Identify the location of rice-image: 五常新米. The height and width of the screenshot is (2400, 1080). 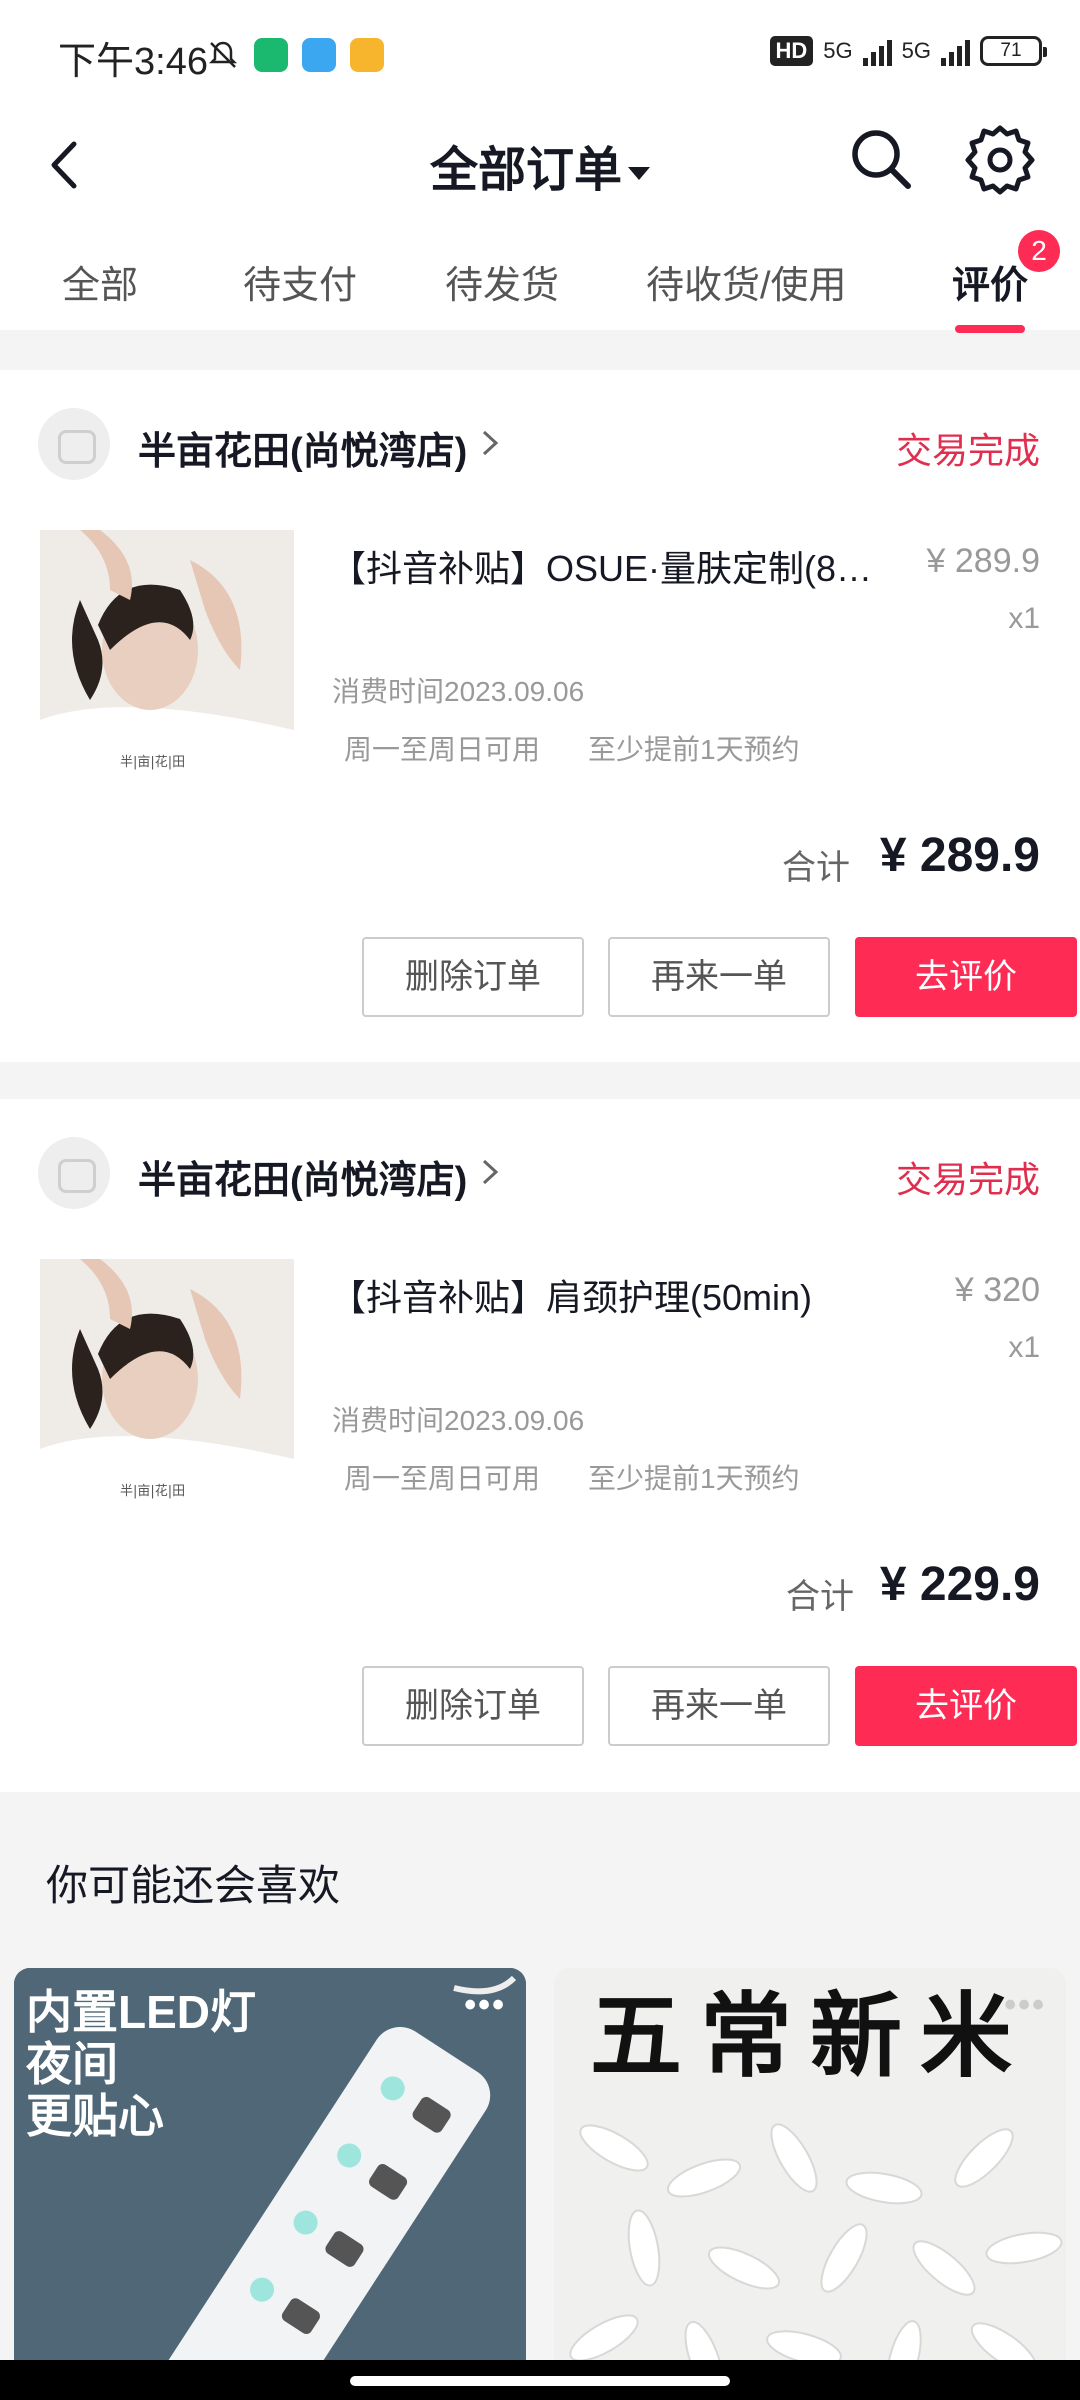
(810, 2184).